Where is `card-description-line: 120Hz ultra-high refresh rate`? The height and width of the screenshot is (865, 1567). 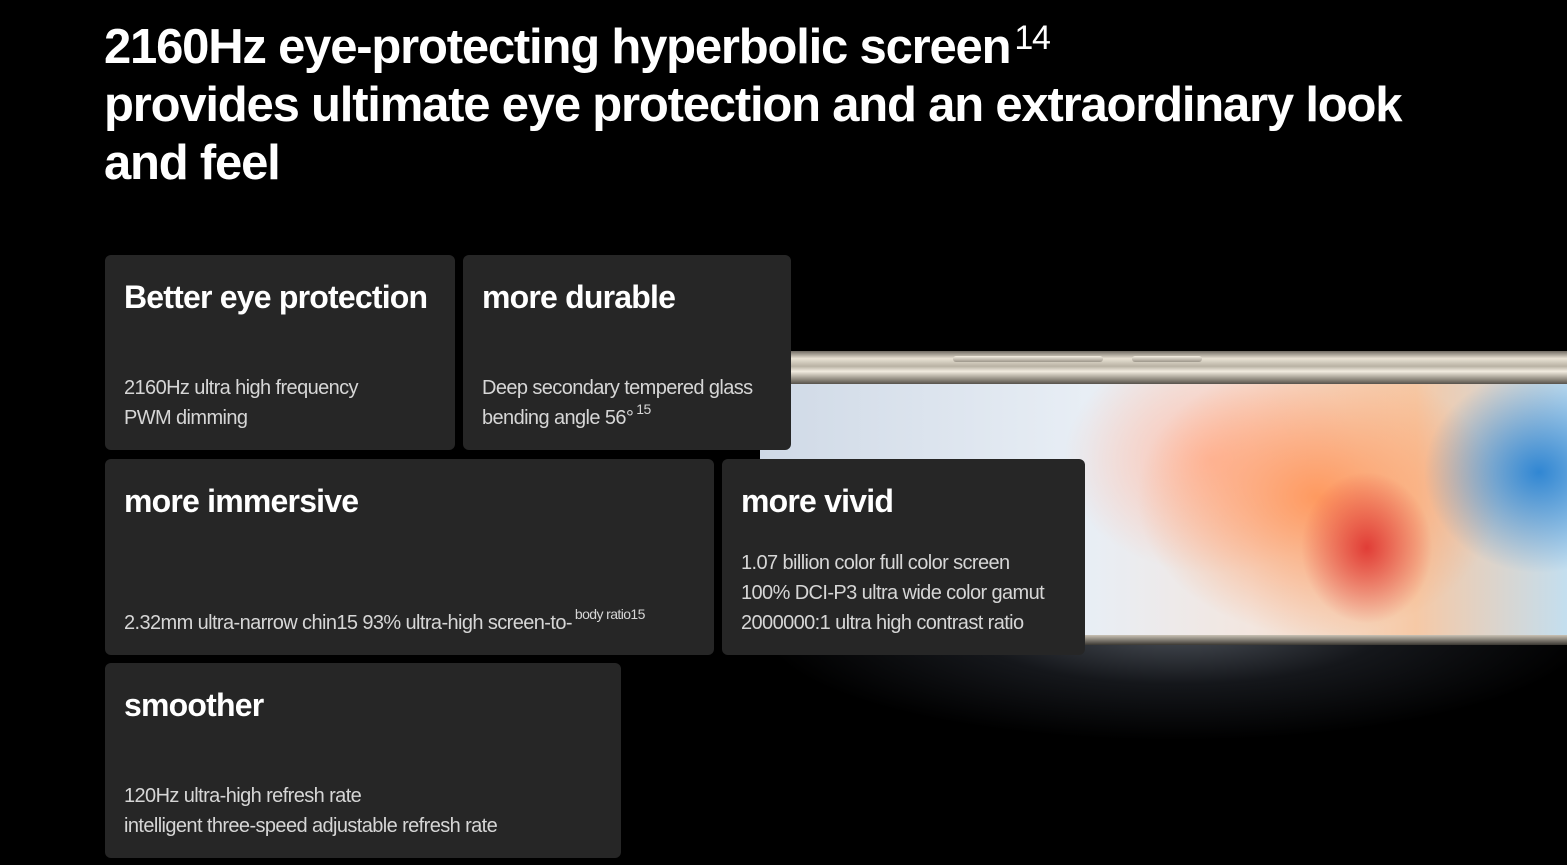
card-description-line: 120Hz ultra-high refresh rate is located at coordinates (243, 796).